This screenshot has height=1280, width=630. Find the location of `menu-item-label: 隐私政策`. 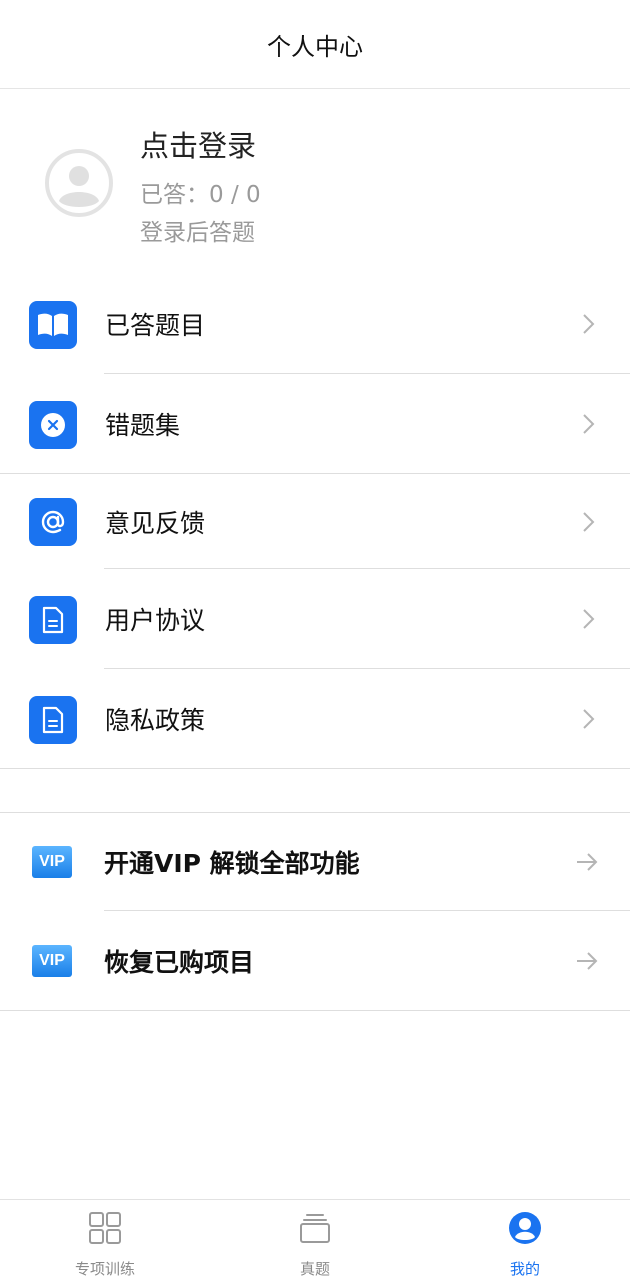

menu-item-label: 隐私政策 is located at coordinates (155, 720).